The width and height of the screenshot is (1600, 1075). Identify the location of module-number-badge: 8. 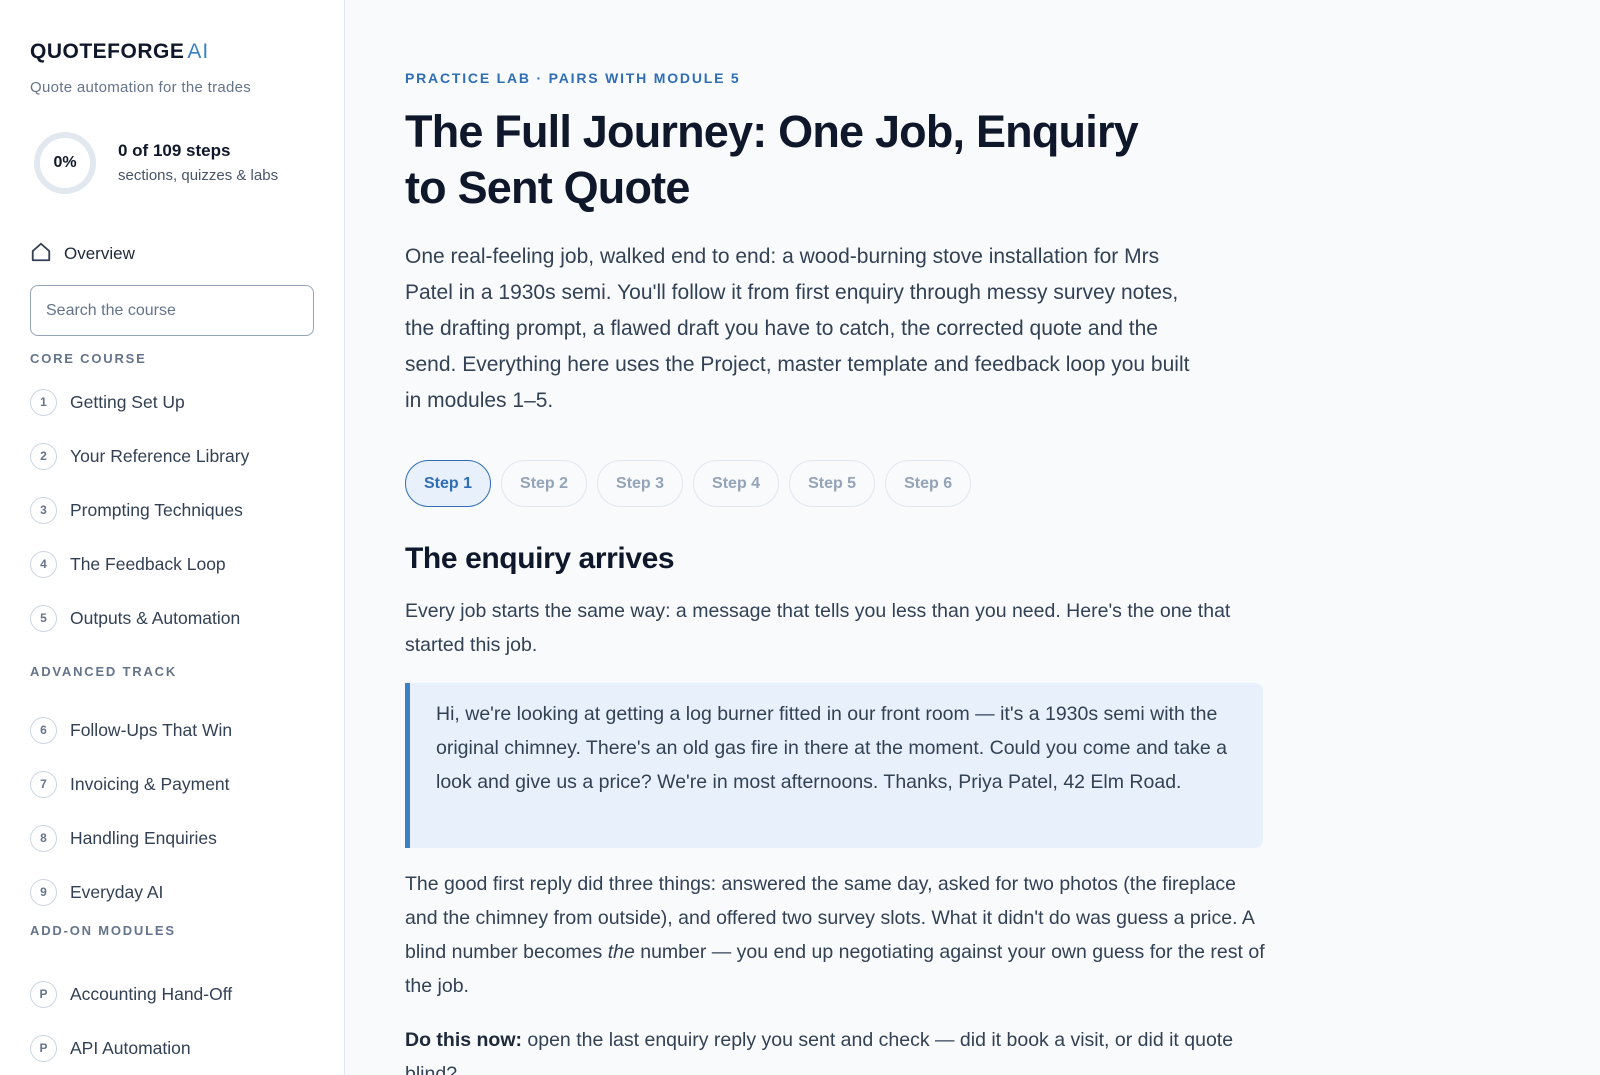
(43, 838).